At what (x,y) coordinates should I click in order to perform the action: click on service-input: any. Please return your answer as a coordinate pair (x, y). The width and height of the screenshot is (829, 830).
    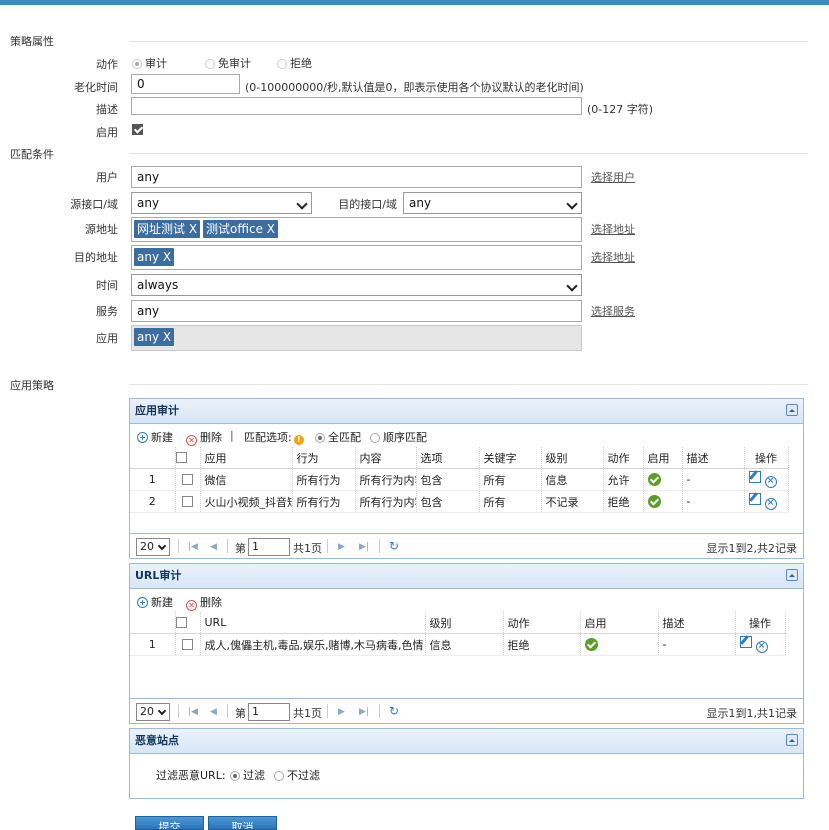
    Looking at the image, I should click on (356, 311).